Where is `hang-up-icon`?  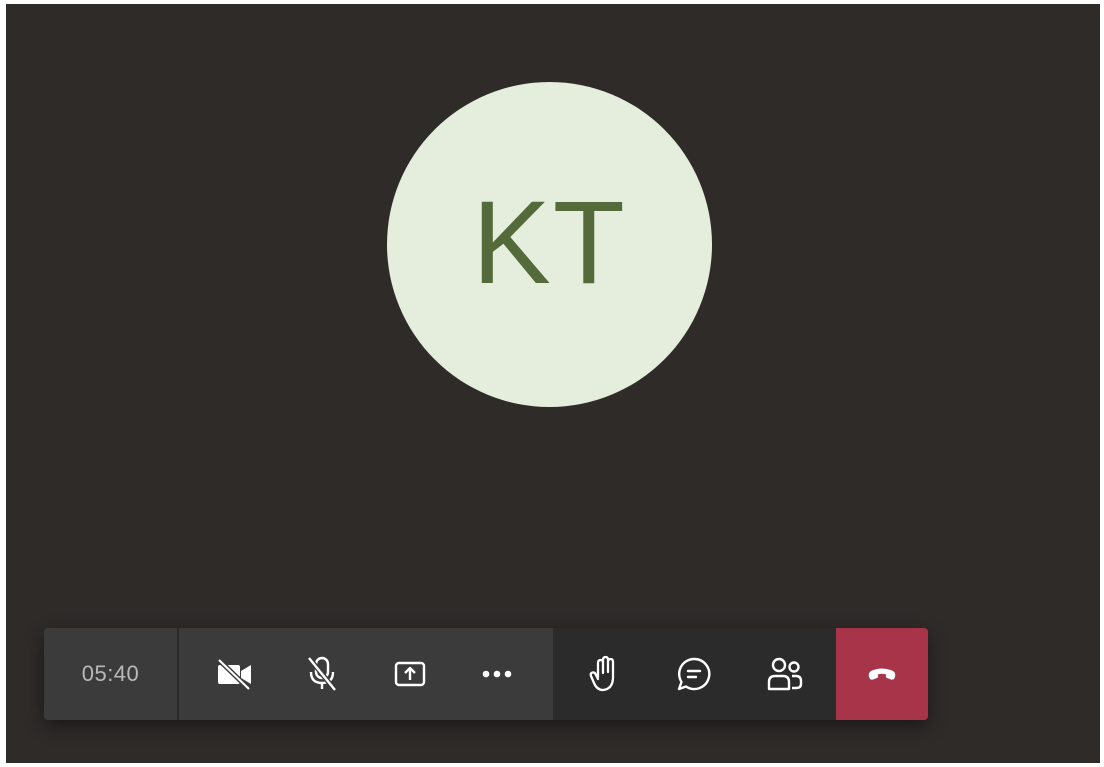
hang-up-icon is located at coordinates (882, 674).